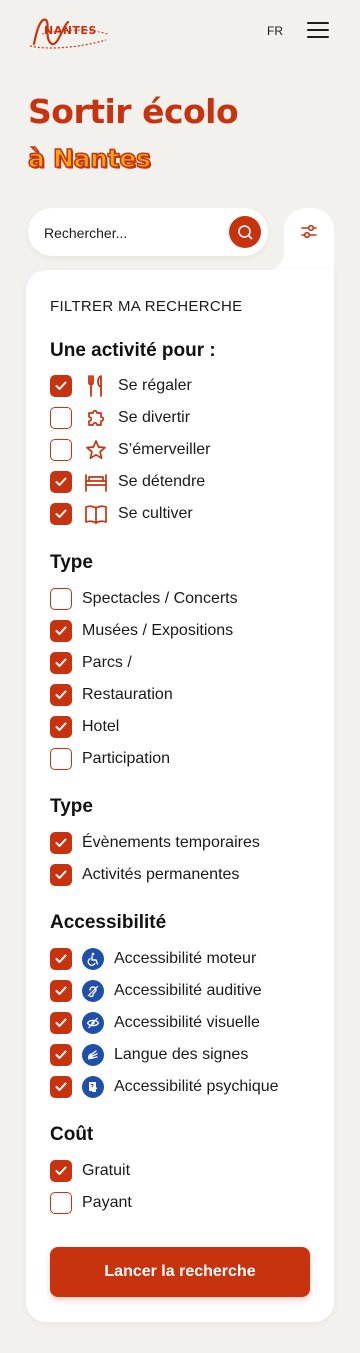 Image resolution: width=360 pixels, height=1353 pixels. What do you see at coordinates (161, 874) in the screenshot?
I see `option-label: Activités permanentes` at bounding box center [161, 874].